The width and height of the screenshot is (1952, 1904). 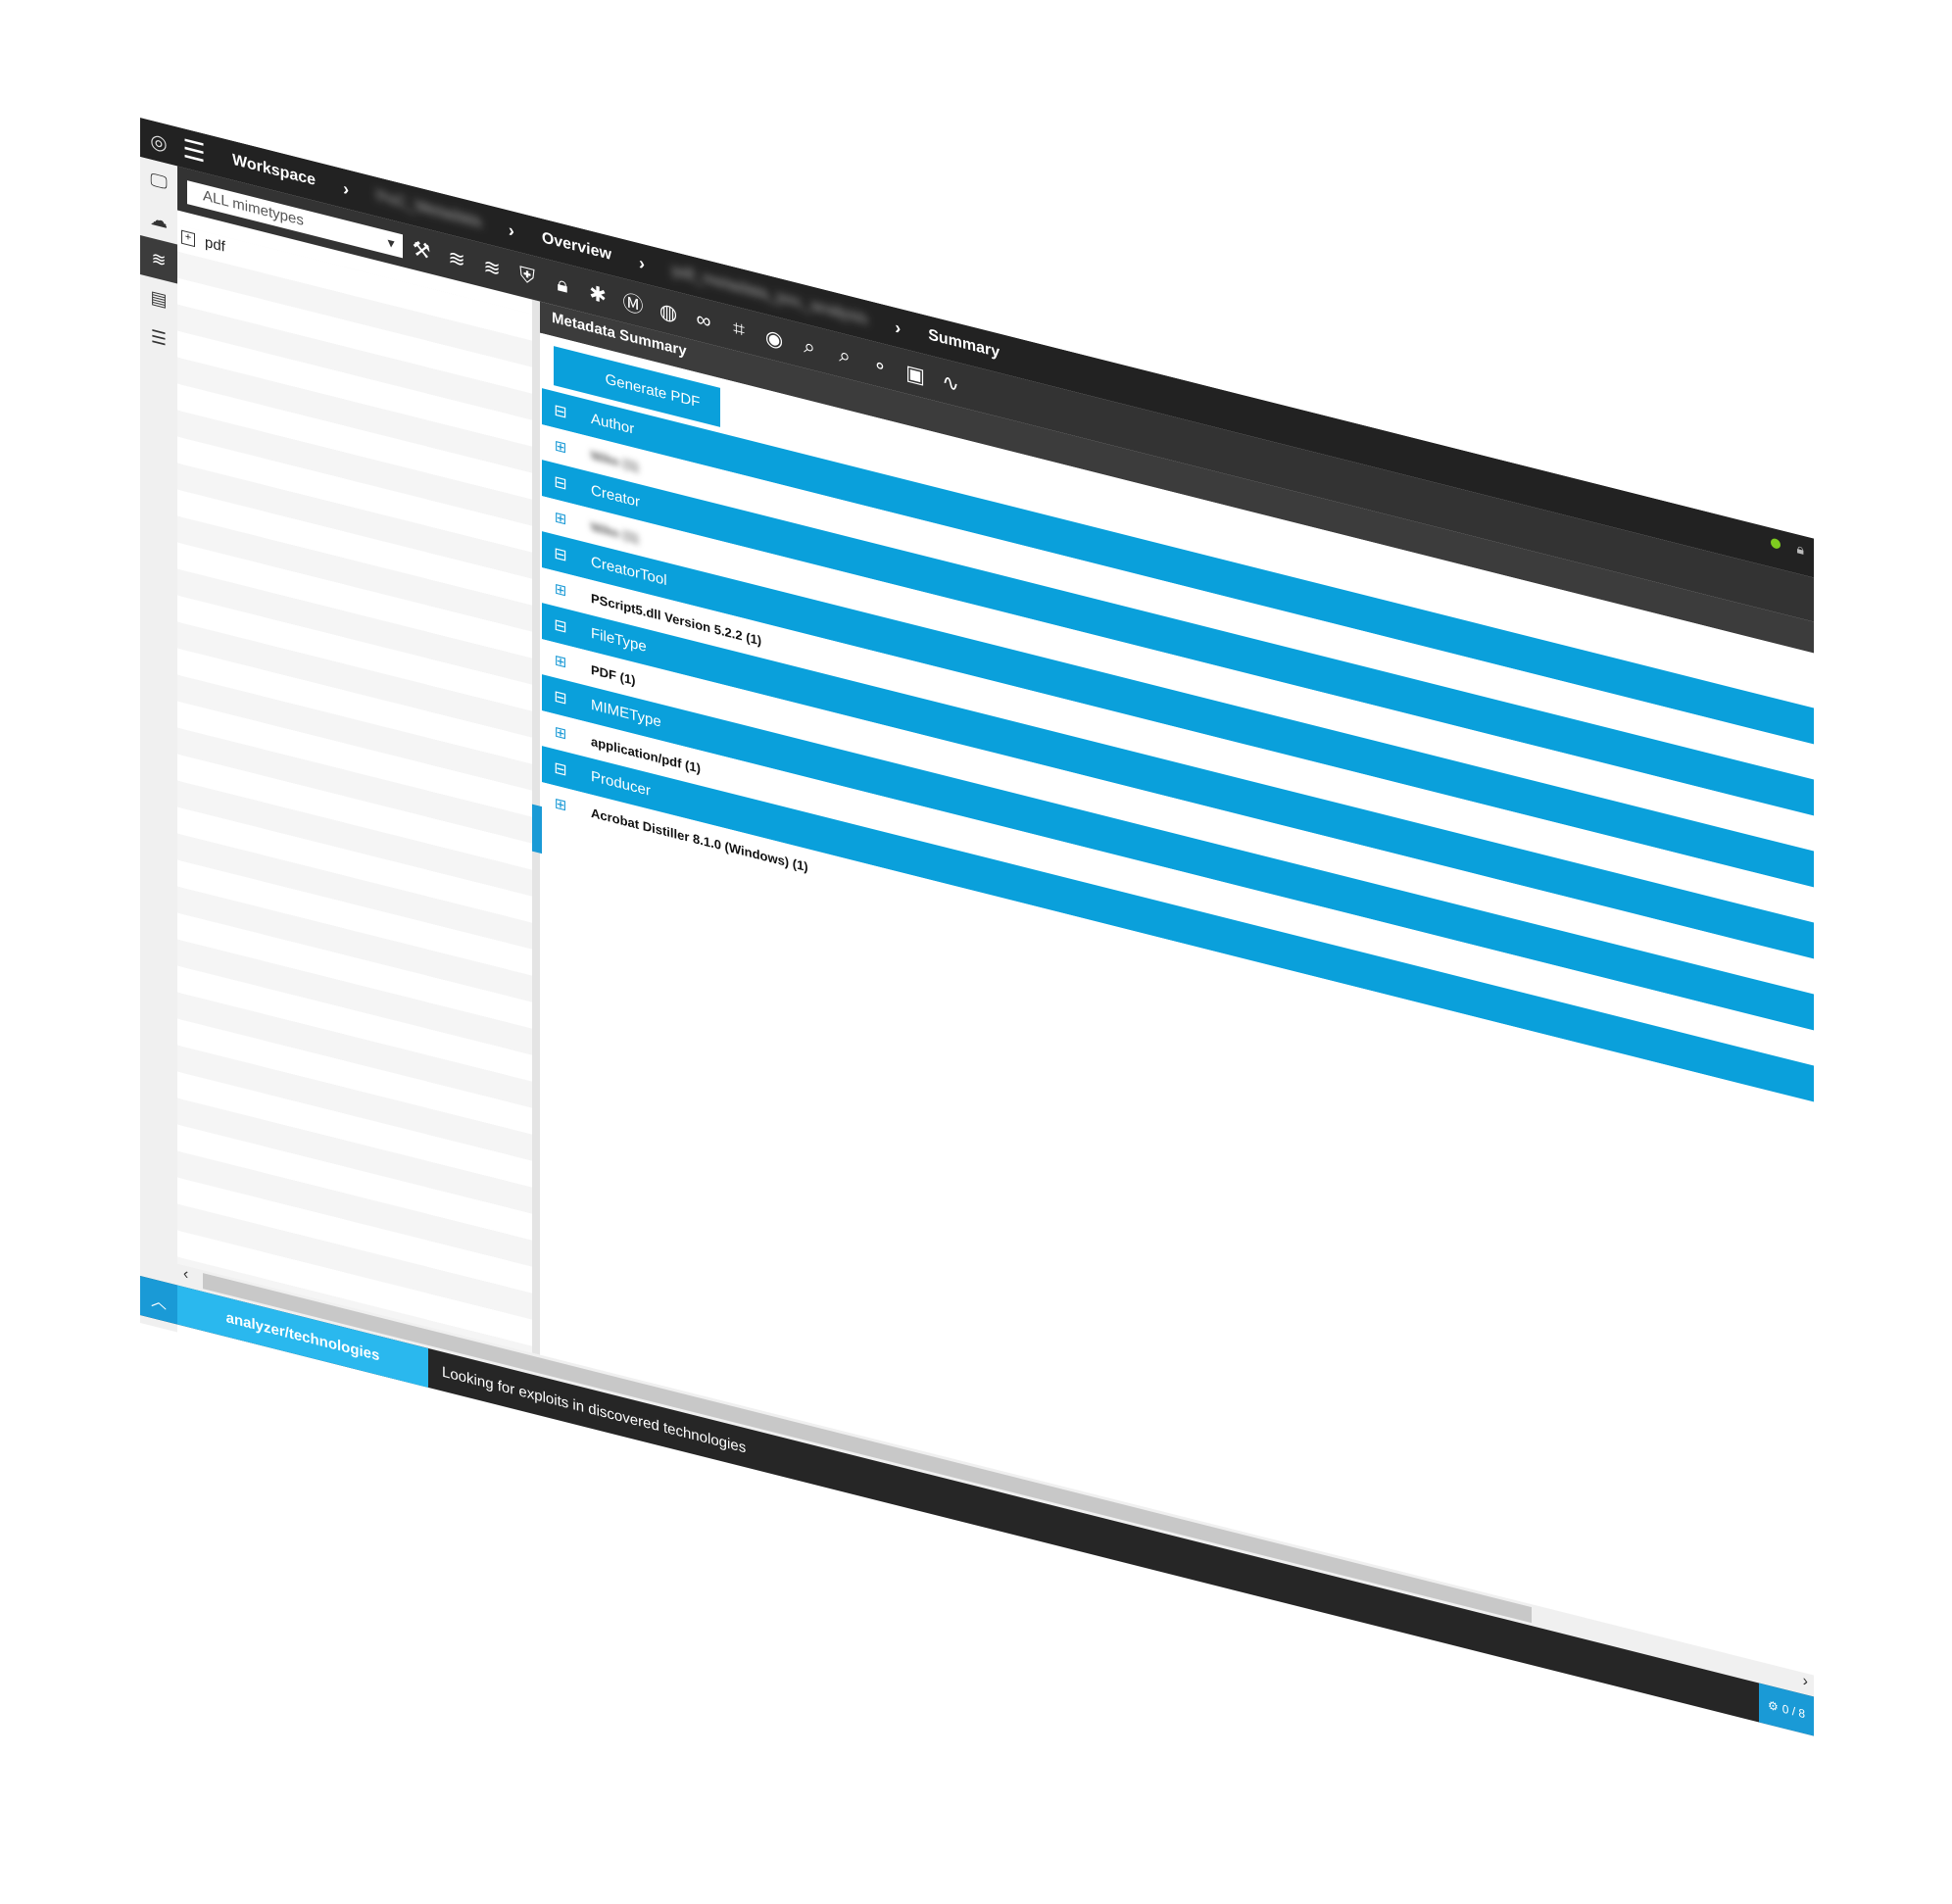 I want to click on hammer-icon: ⚒, so click(x=421, y=250).